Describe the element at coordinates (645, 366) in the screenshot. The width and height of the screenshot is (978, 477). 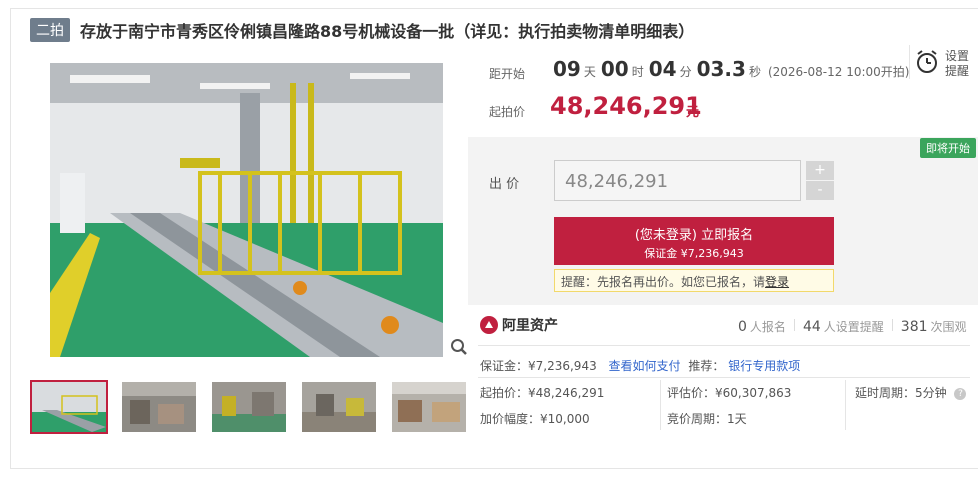
I see `how-to-pay-link: 查看如何支付` at that location.